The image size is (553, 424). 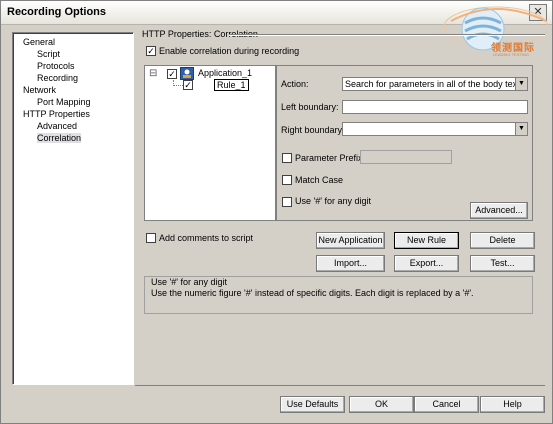 I want to click on delete-button: Delete, so click(x=502, y=240).